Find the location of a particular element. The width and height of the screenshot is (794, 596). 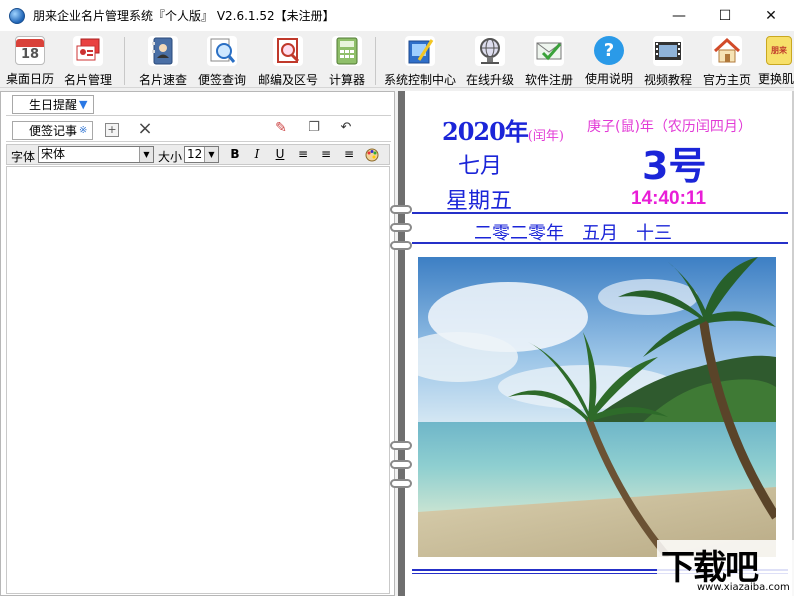

delete-memo-icon: × is located at coordinates (145, 129).